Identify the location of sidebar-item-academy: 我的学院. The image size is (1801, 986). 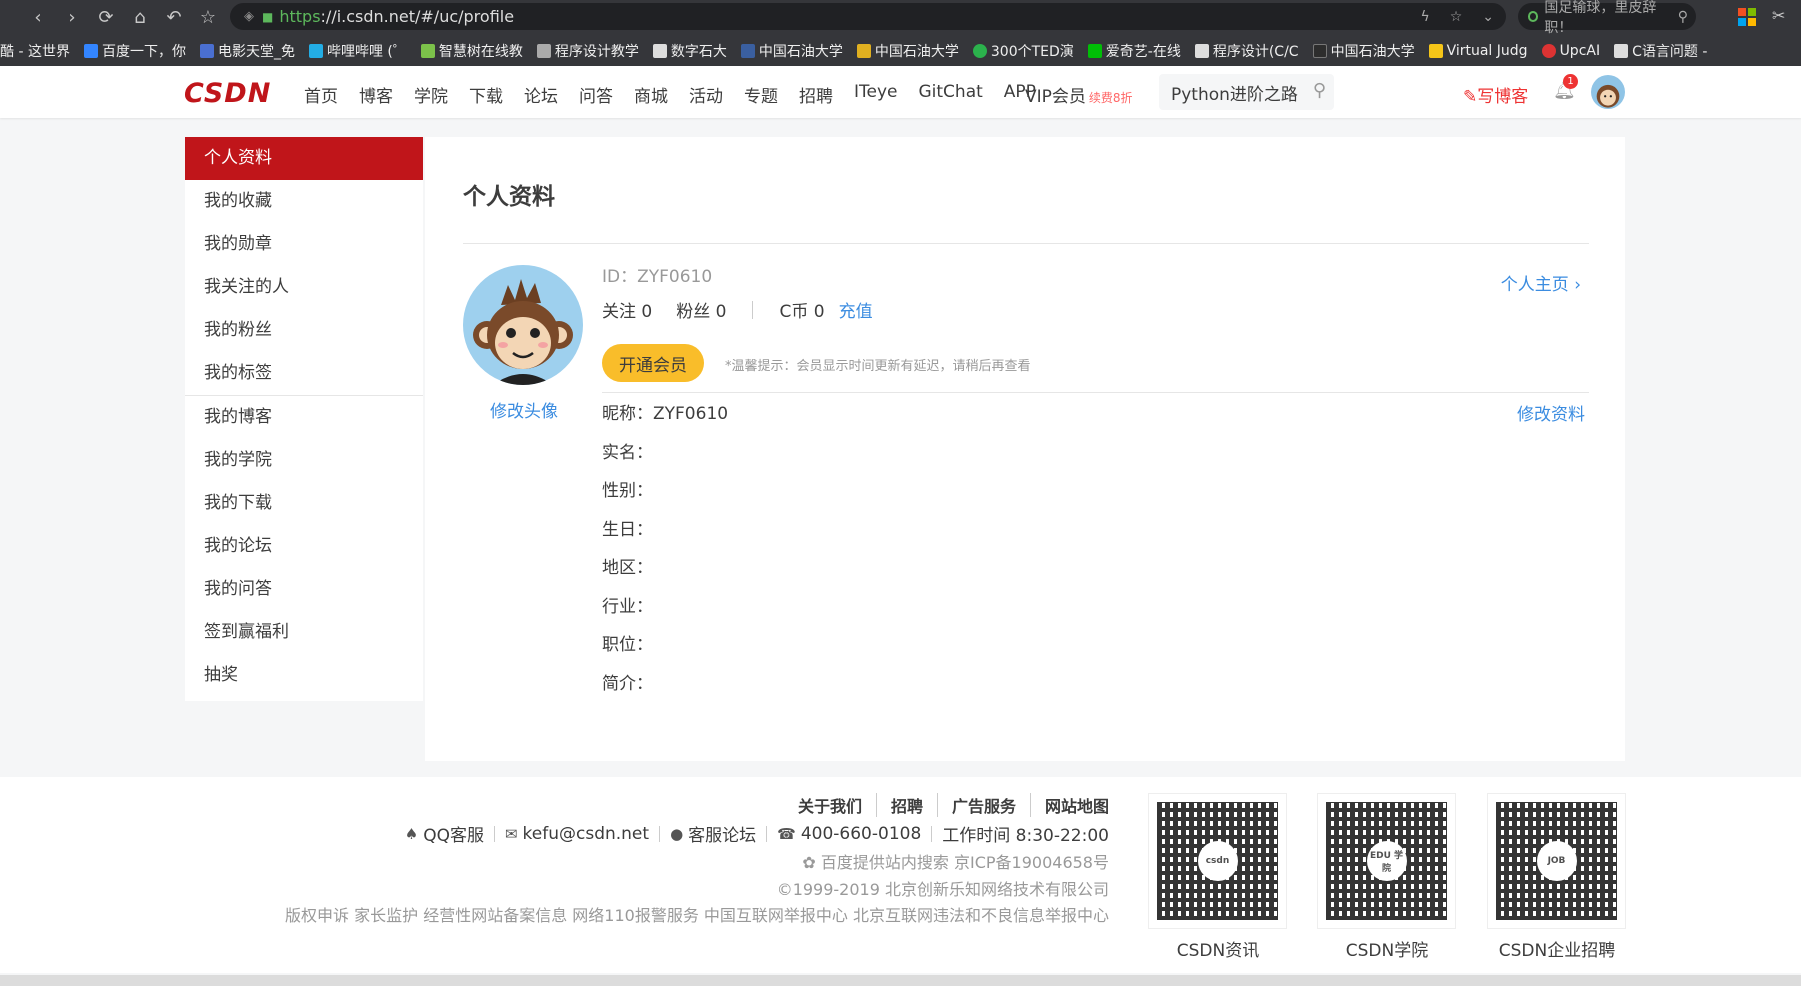
(304, 460).